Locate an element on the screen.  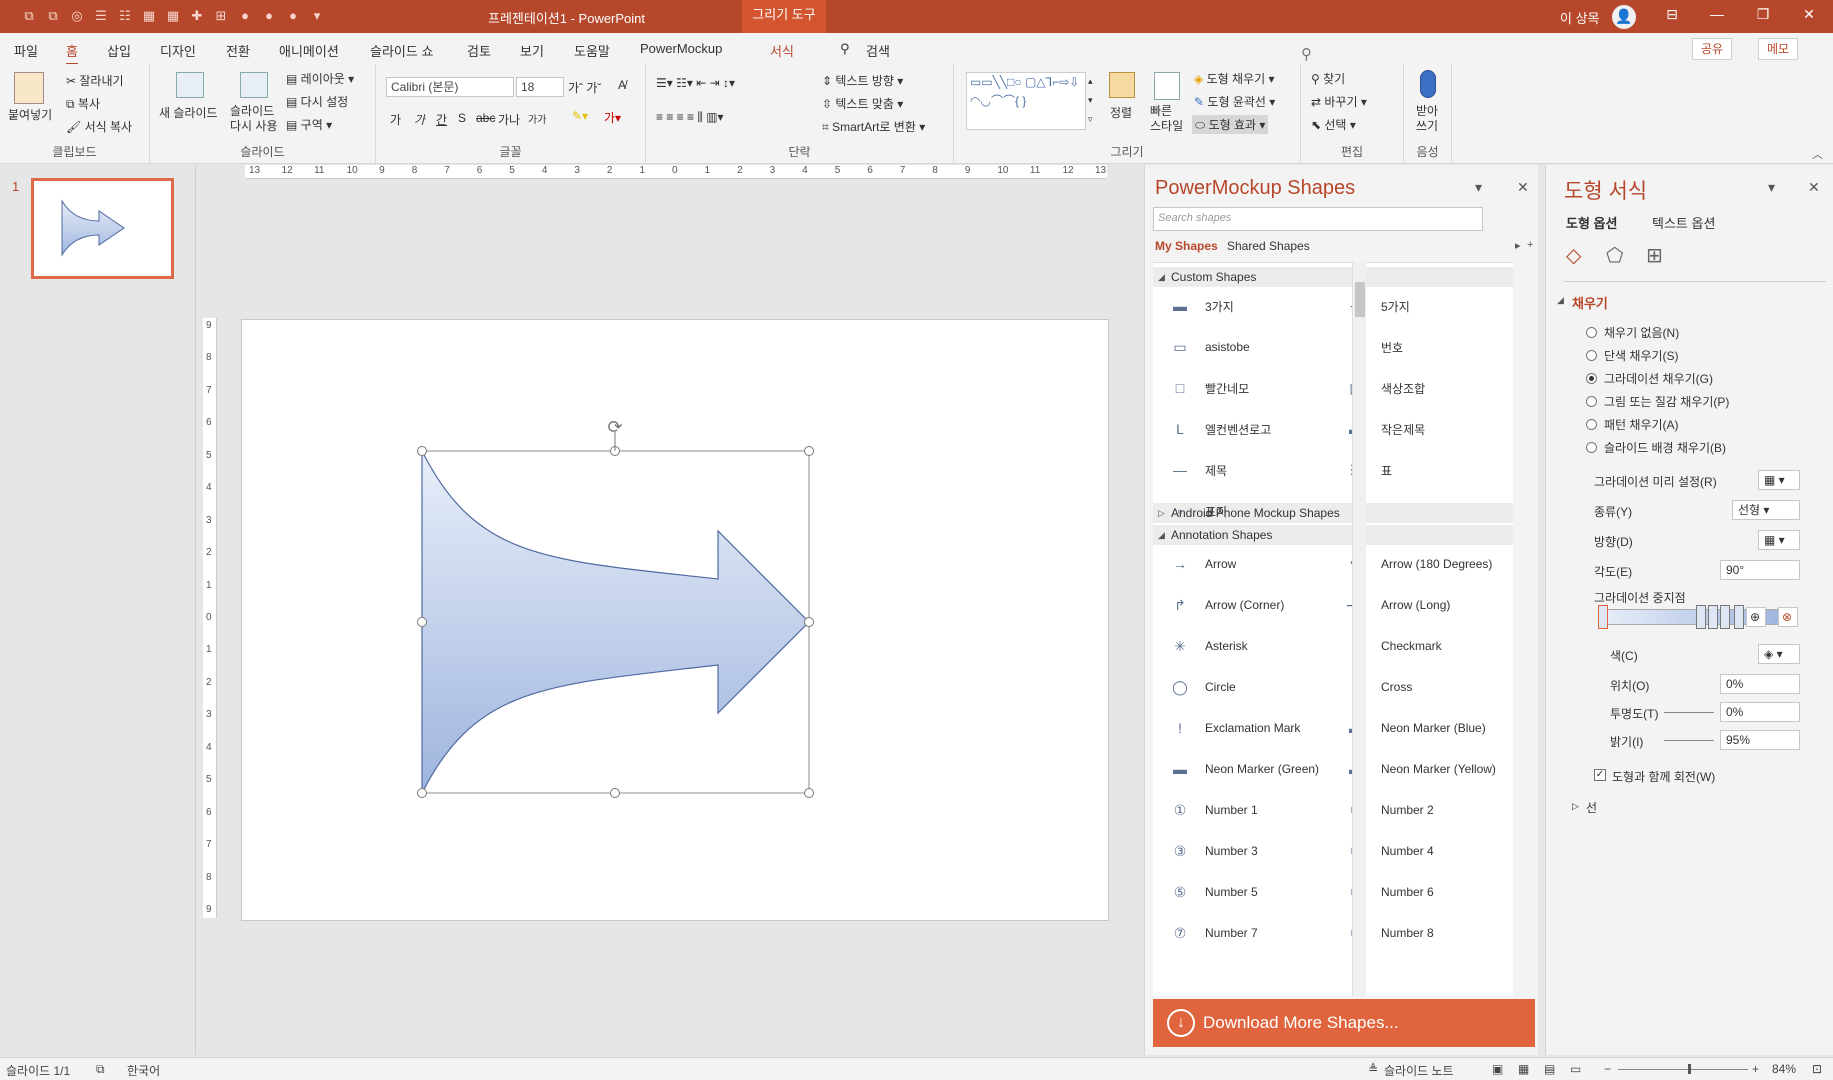
tab-powermockup: PowerMockup is located at coordinates (681, 48).